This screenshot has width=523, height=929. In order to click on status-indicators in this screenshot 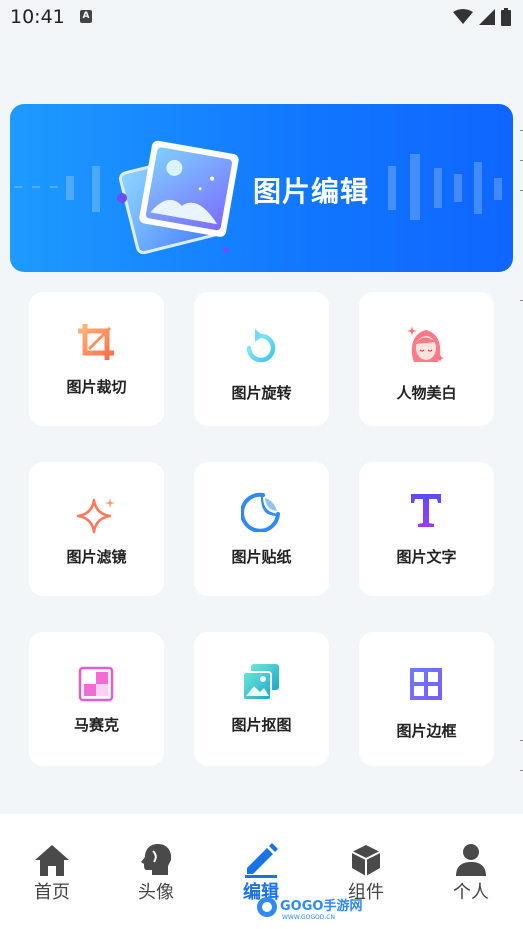, I will do `click(482, 17)`.